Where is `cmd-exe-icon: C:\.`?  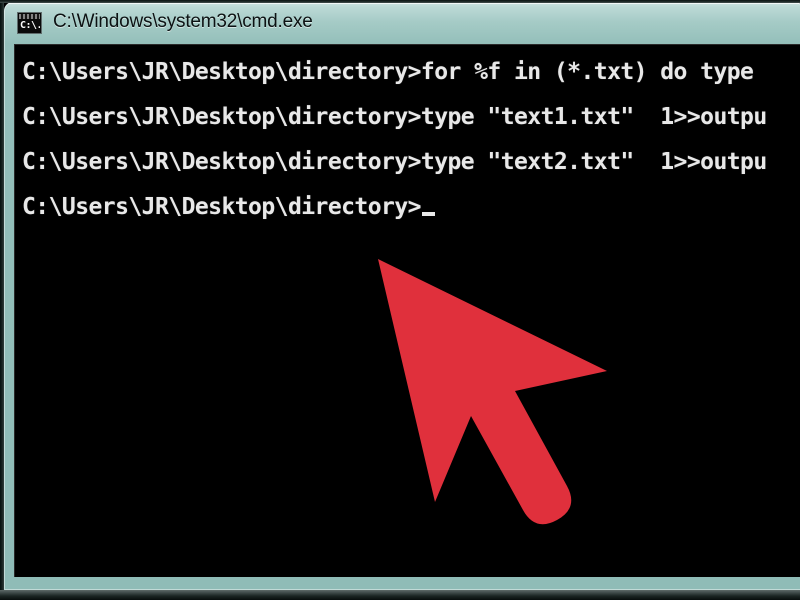 cmd-exe-icon: C:\. is located at coordinates (29, 22).